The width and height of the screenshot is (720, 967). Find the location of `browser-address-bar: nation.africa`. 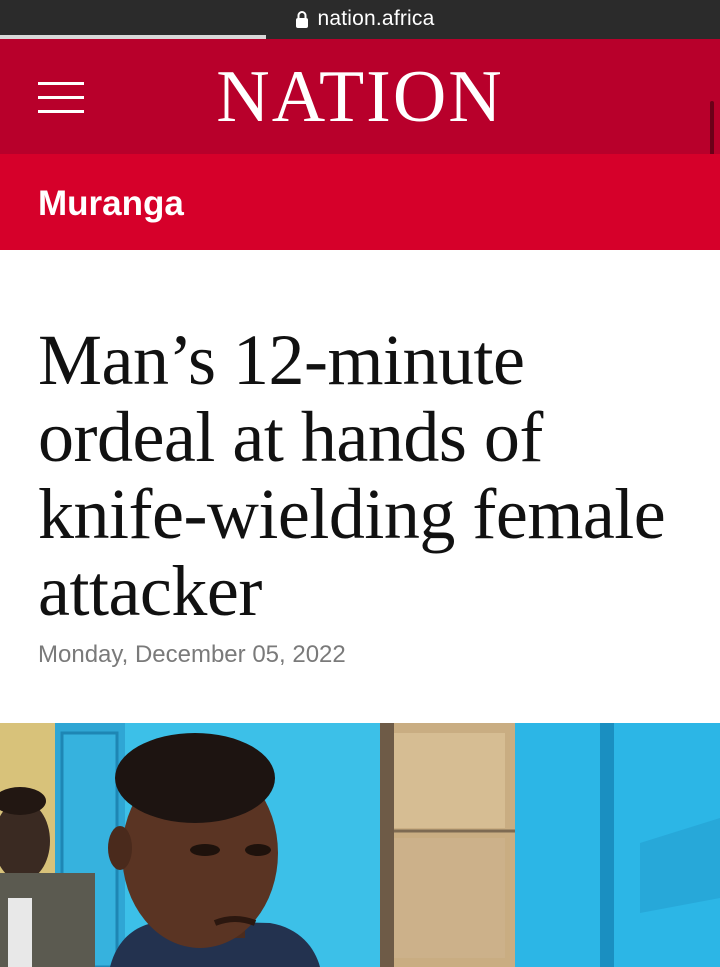

browser-address-bar: nation.africa is located at coordinates (360, 19).